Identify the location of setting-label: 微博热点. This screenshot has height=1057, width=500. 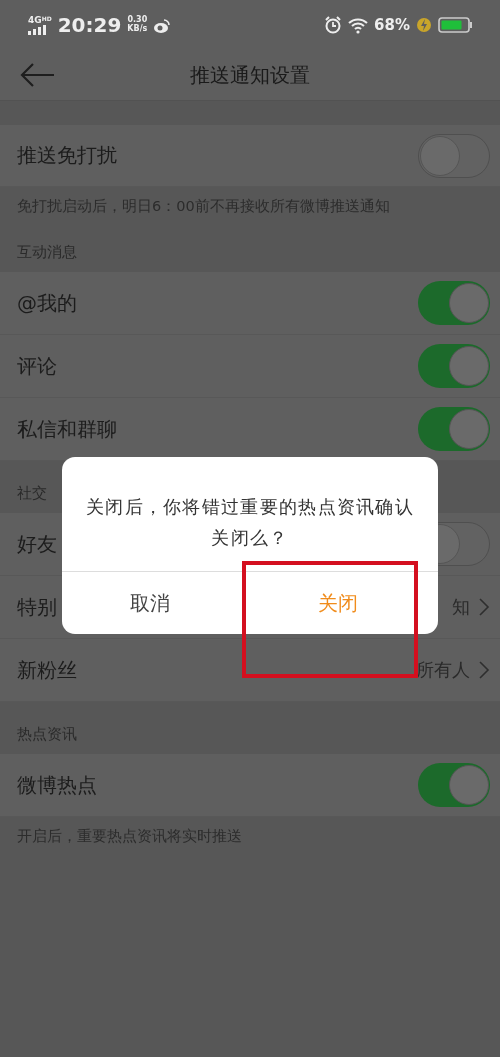
(57, 785).